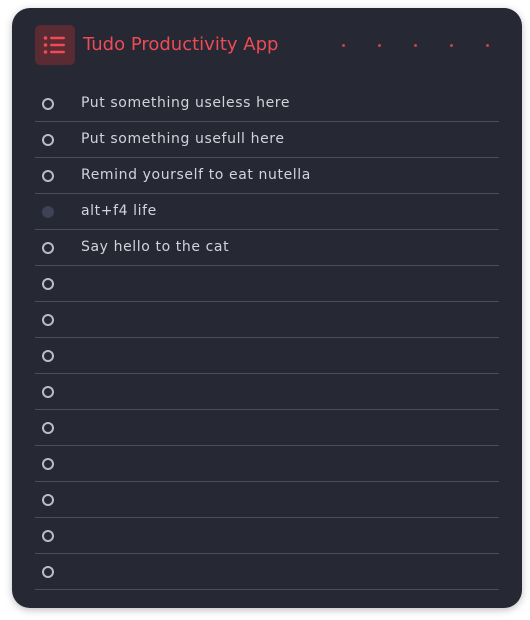  I want to click on todo-text: Say hello to the cat, so click(155, 247).